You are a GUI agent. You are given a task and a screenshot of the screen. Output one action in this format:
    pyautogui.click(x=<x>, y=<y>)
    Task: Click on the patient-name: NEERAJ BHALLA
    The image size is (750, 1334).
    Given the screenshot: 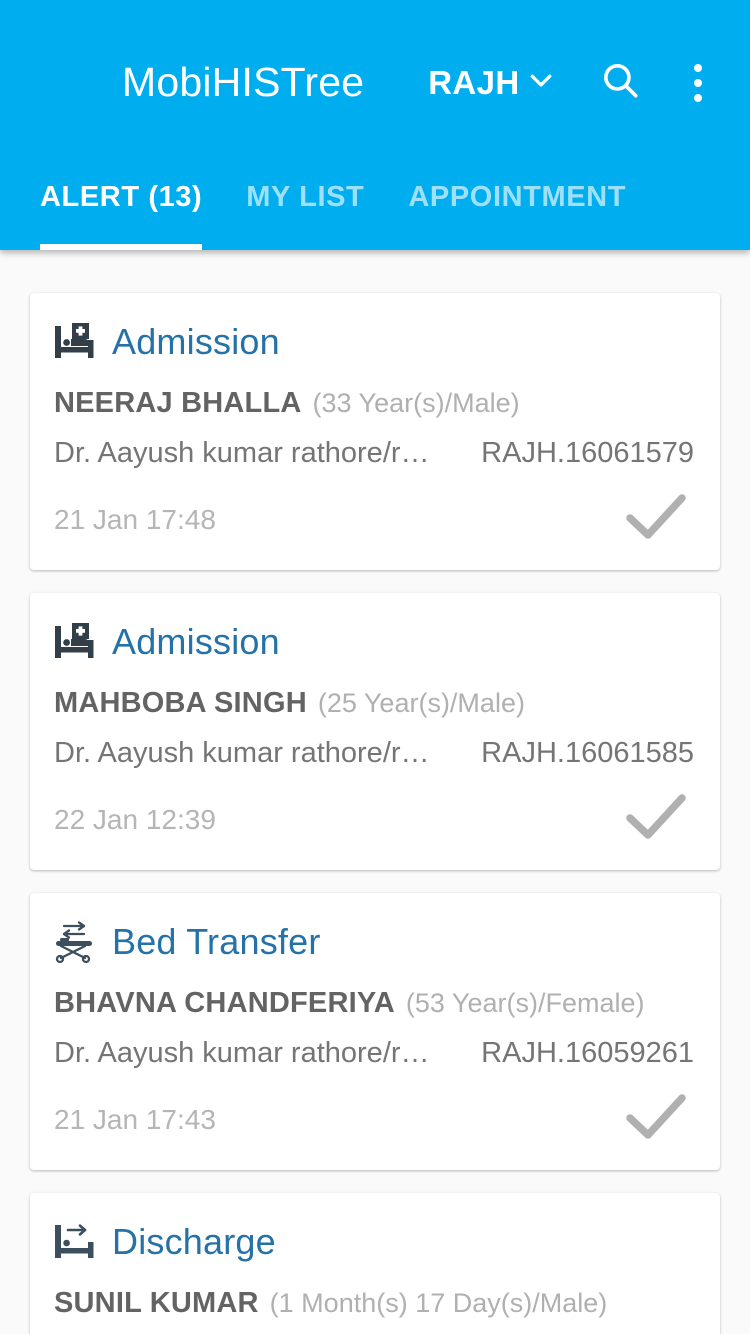 What is the action you would take?
    pyautogui.click(x=178, y=403)
    